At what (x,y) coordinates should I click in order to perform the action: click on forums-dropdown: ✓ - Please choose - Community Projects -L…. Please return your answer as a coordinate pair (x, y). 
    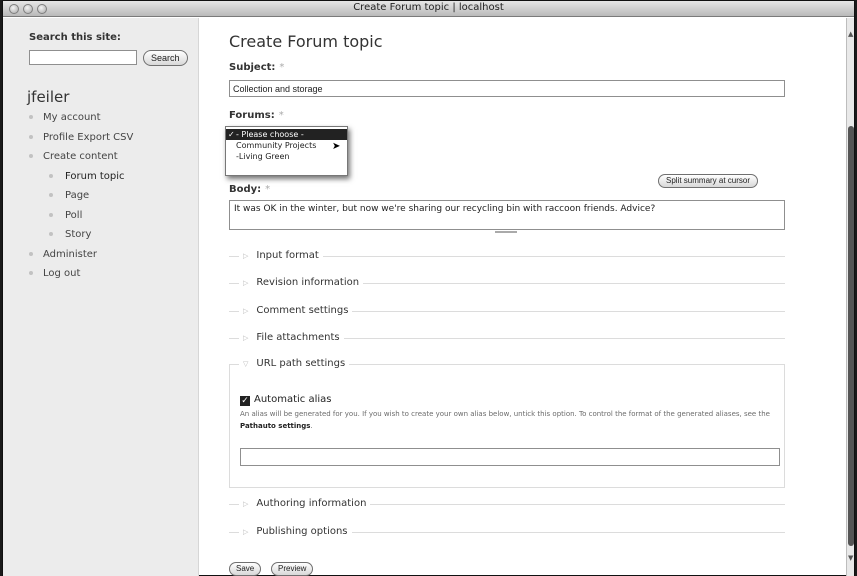
    Looking at the image, I should click on (286, 151).